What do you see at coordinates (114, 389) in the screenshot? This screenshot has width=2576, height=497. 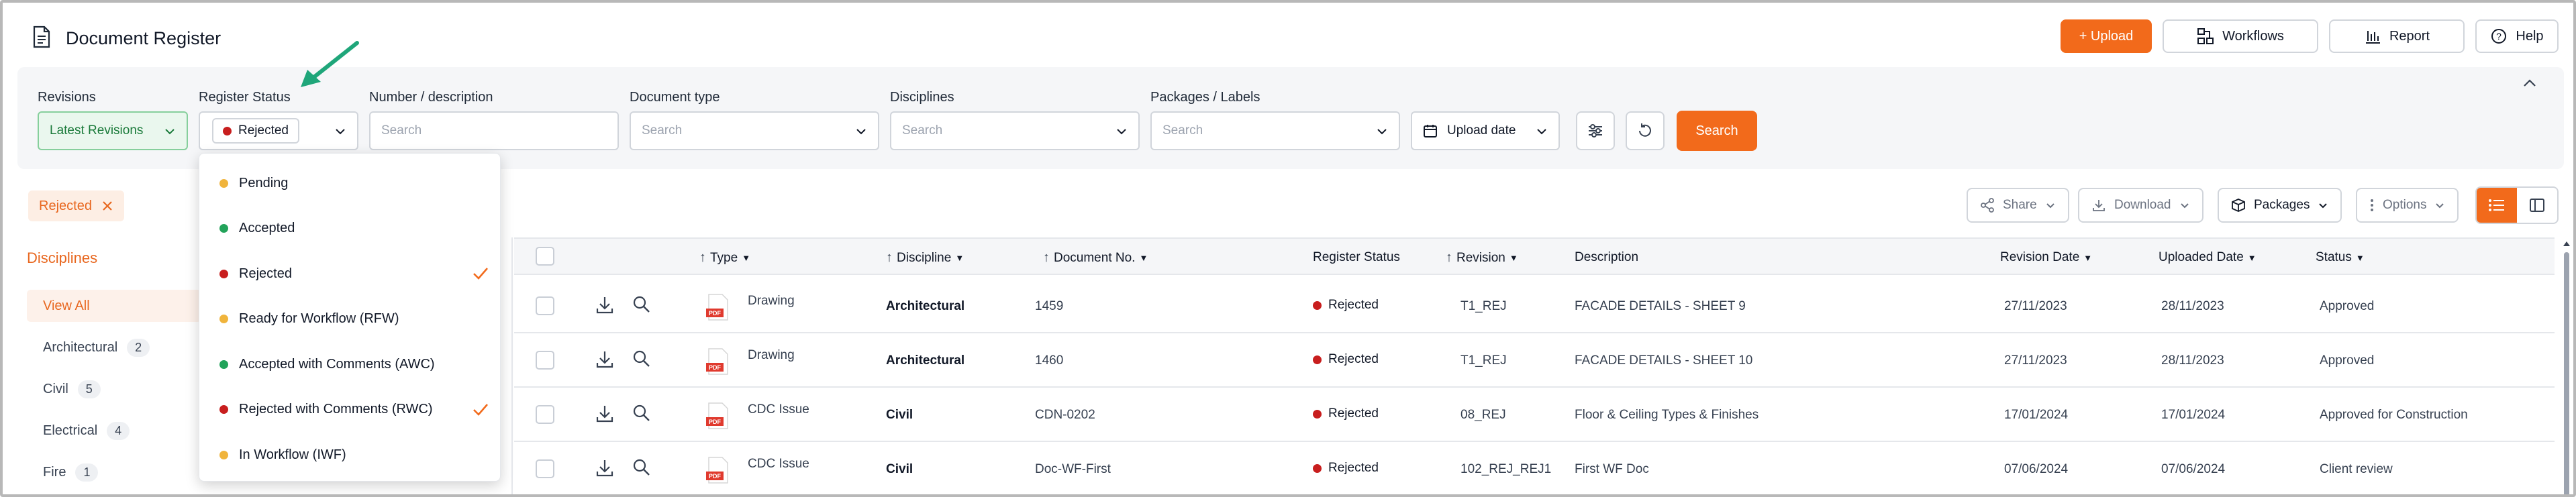 I see `sidebar-item-civil: Civil 5` at bounding box center [114, 389].